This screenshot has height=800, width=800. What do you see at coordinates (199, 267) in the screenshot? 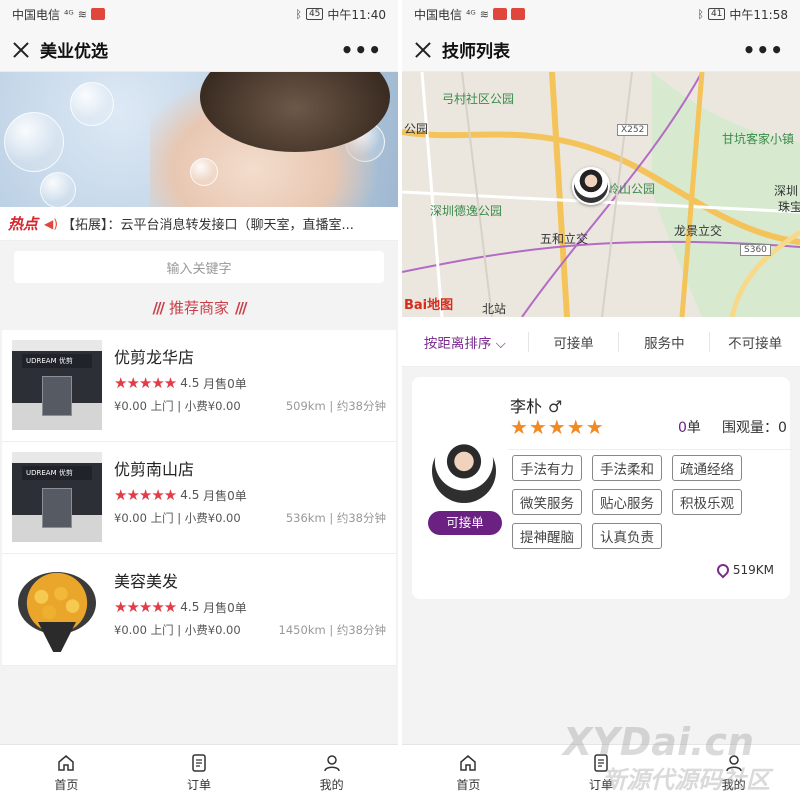
I see `search-input: 输入关键字` at bounding box center [199, 267].